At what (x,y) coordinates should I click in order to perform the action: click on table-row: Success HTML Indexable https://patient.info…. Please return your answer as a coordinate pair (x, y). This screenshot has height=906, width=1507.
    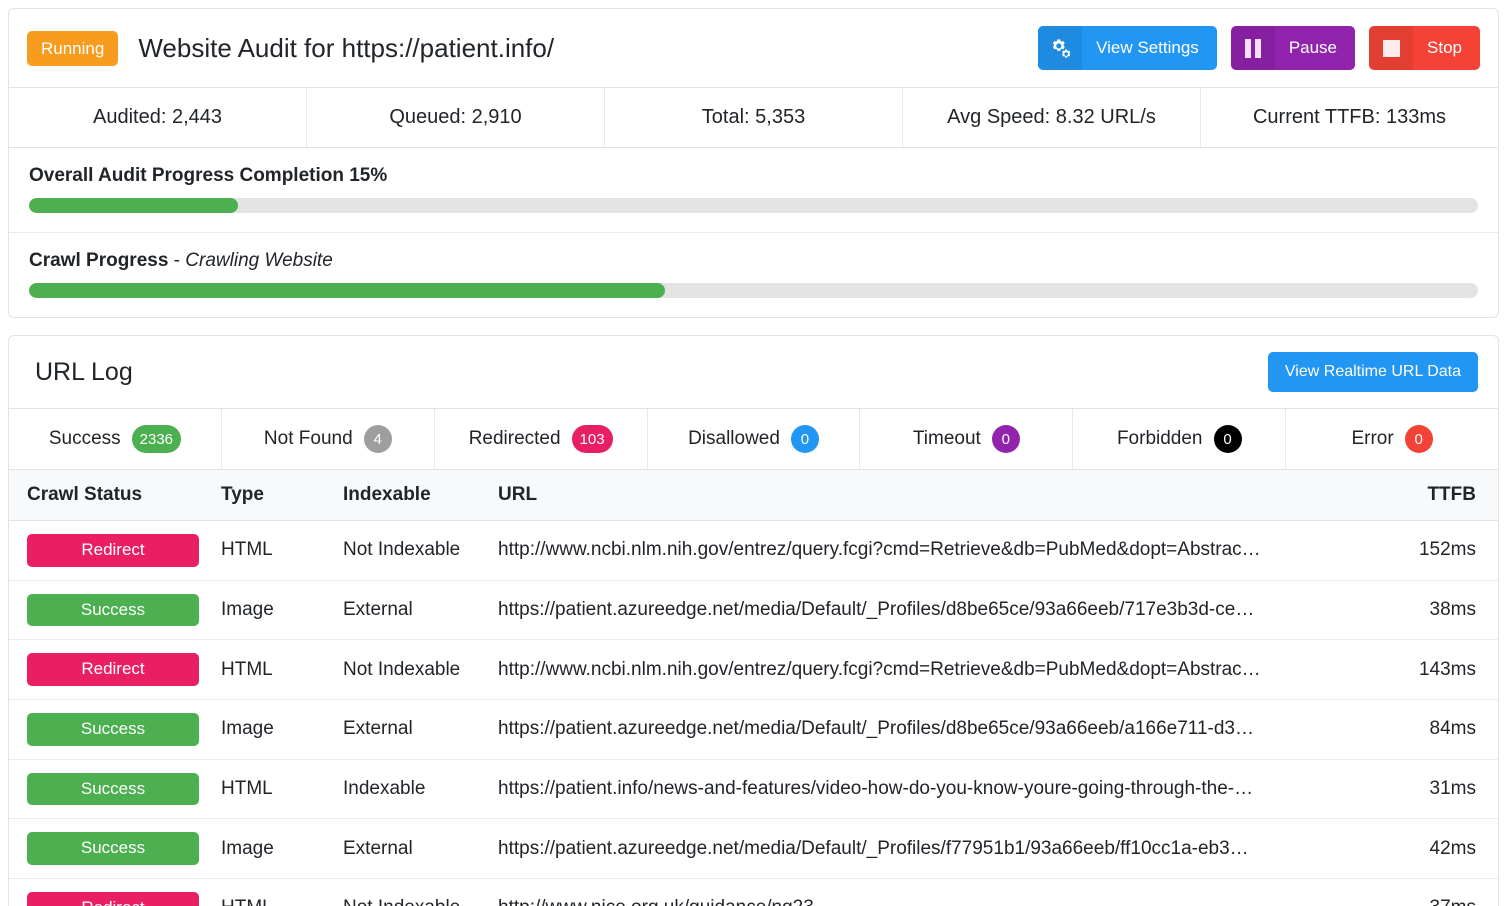
    Looking at the image, I should click on (753, 789).